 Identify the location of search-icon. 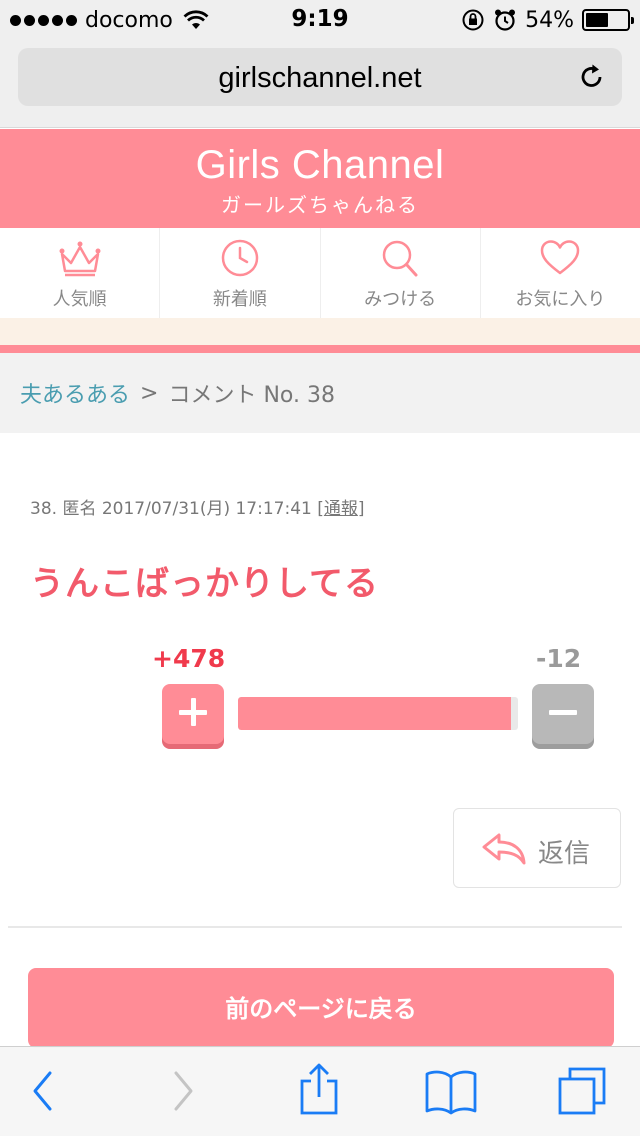
(400, 258).